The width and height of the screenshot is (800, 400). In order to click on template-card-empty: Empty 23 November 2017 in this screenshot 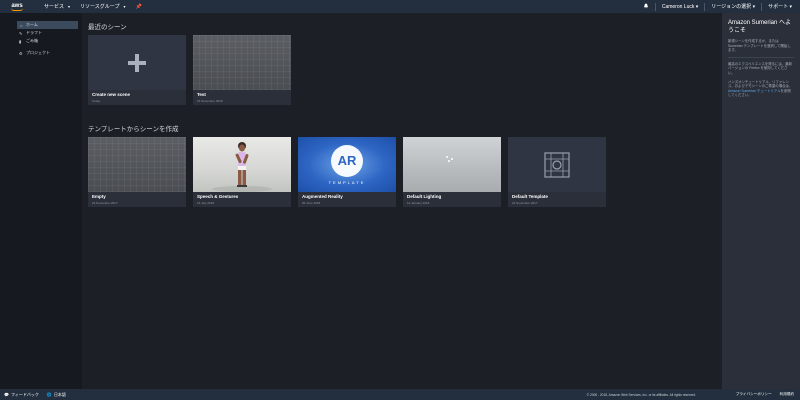, I will do `click(137, 172)`.